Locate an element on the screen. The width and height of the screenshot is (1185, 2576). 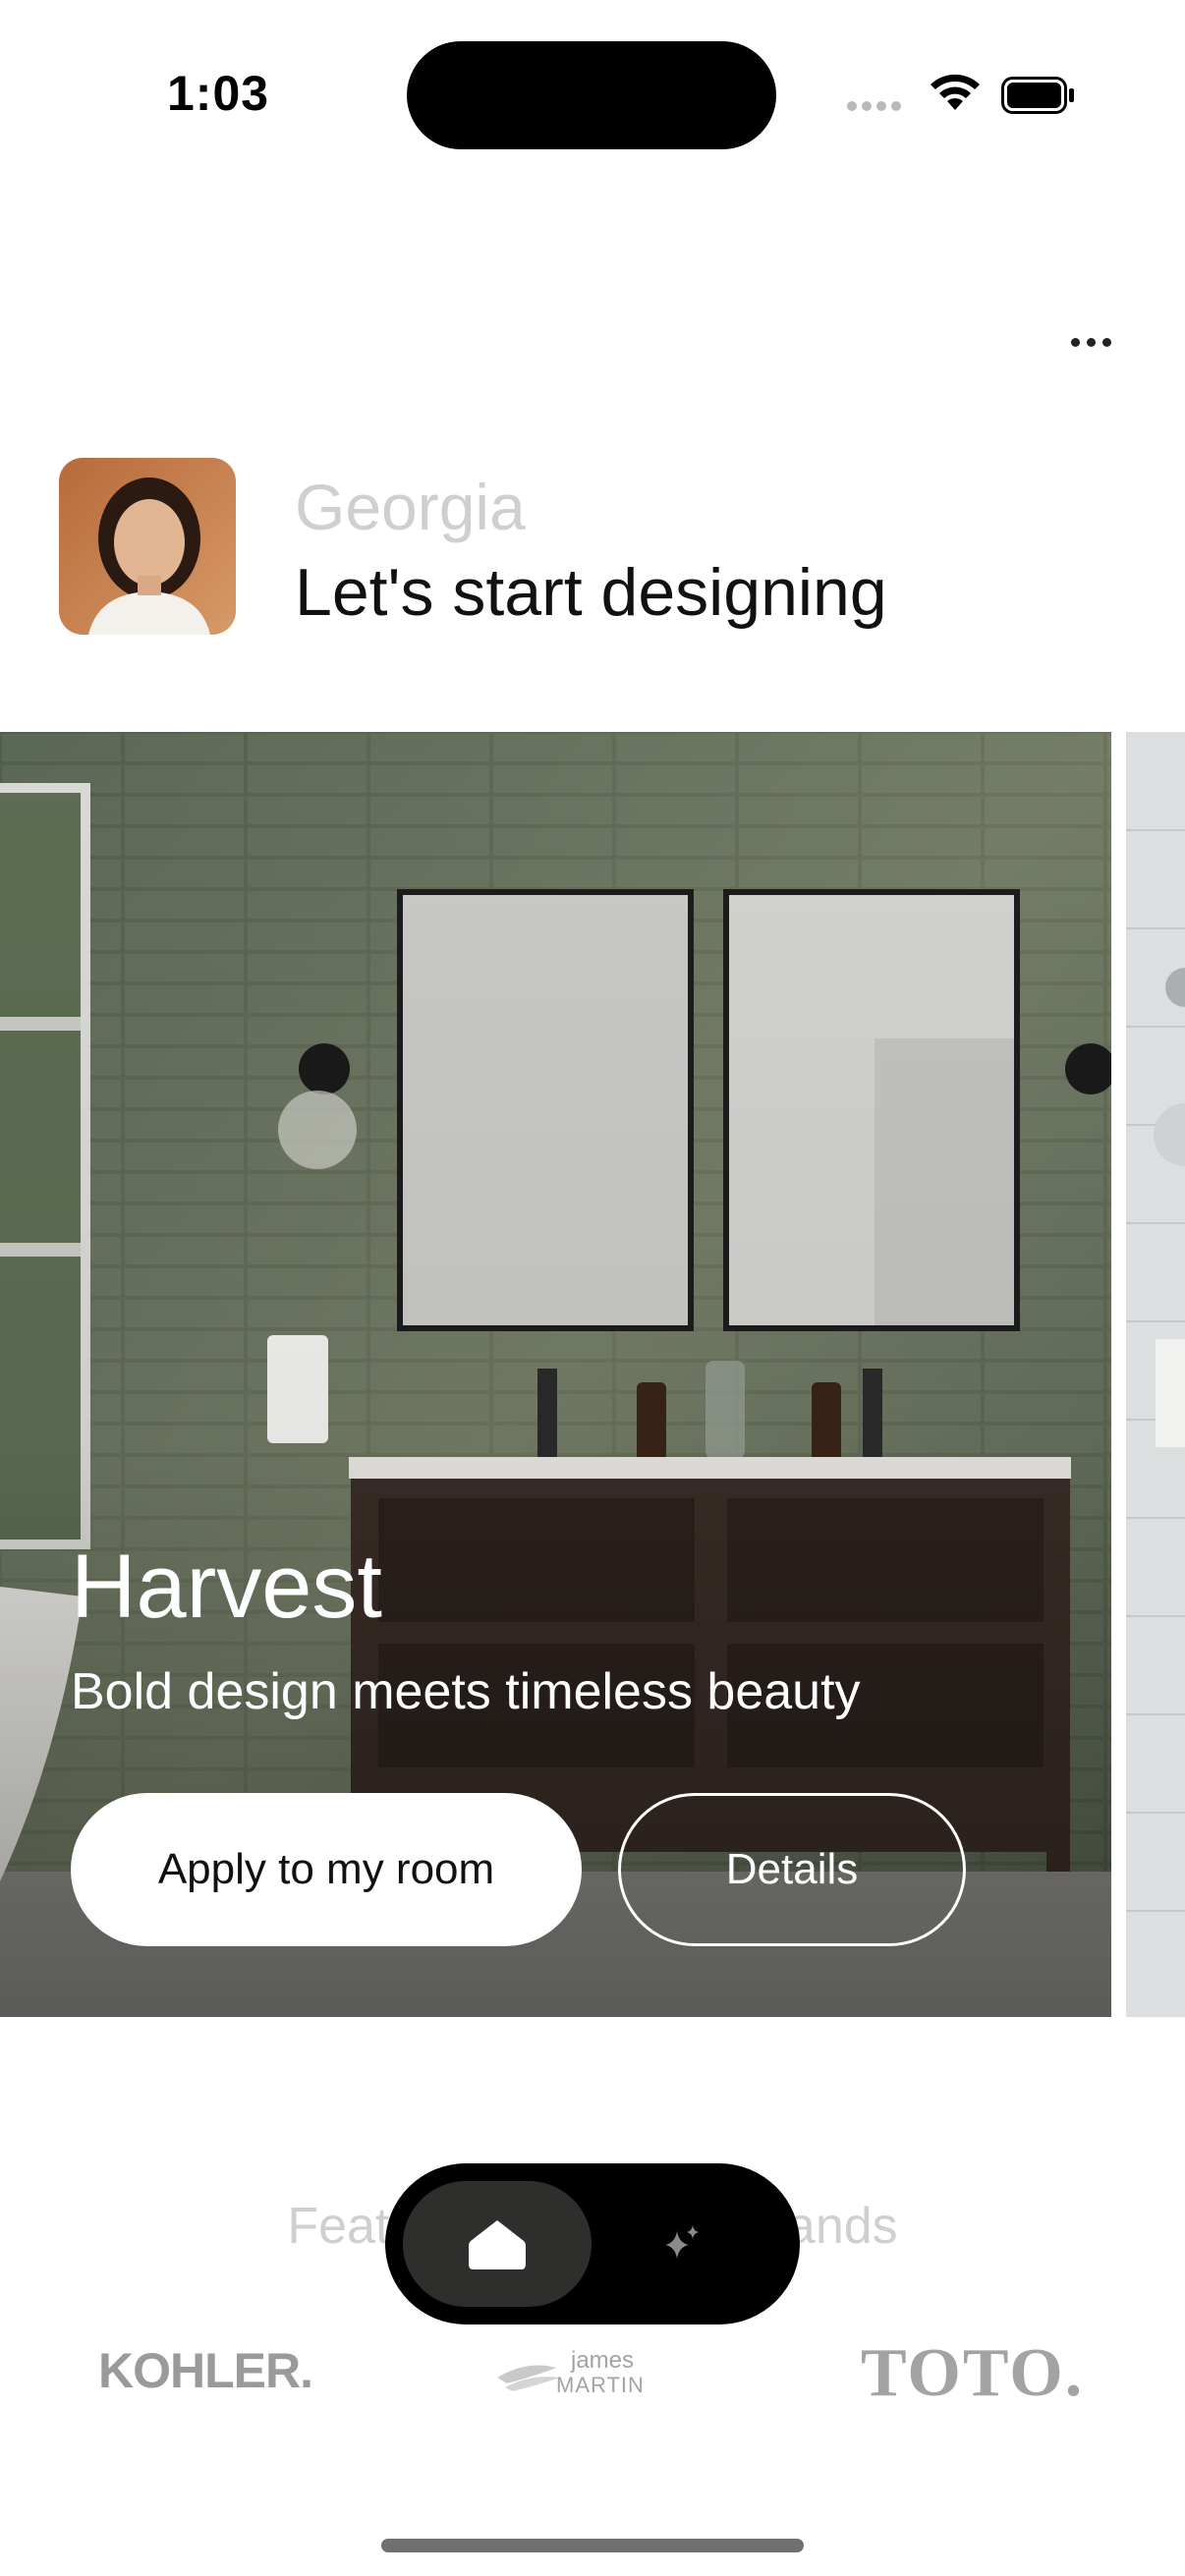
sparkle-icon is located at coordinates (682, 2242).